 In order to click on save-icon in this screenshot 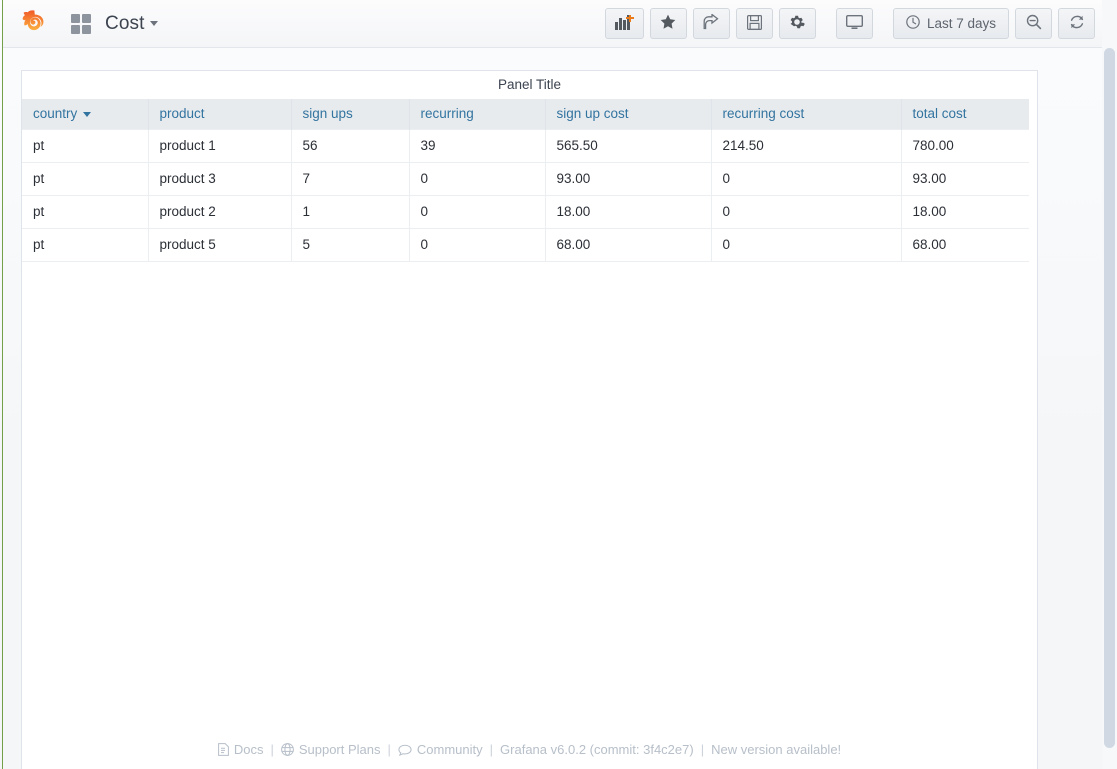, I will do `click(754, 23)`.